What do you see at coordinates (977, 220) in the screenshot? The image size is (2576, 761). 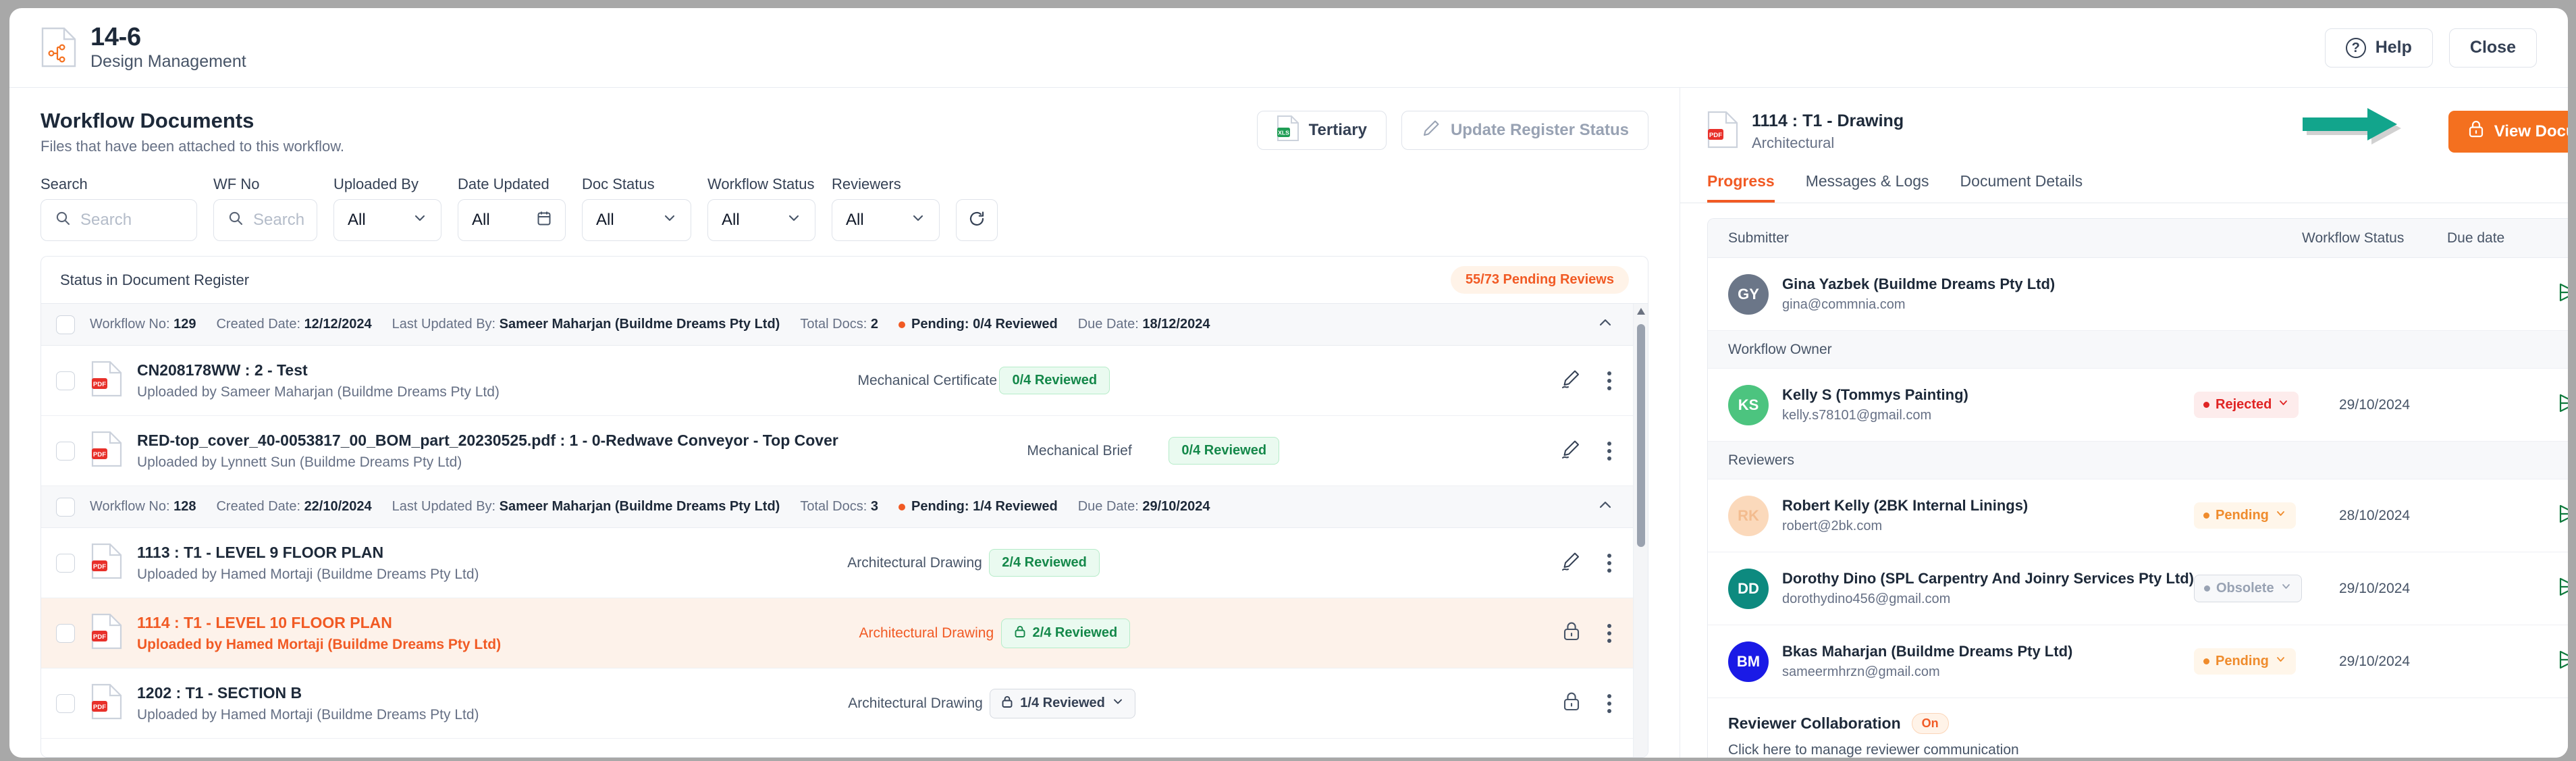 I see `refresh-button` at bounding box center [977, 220].